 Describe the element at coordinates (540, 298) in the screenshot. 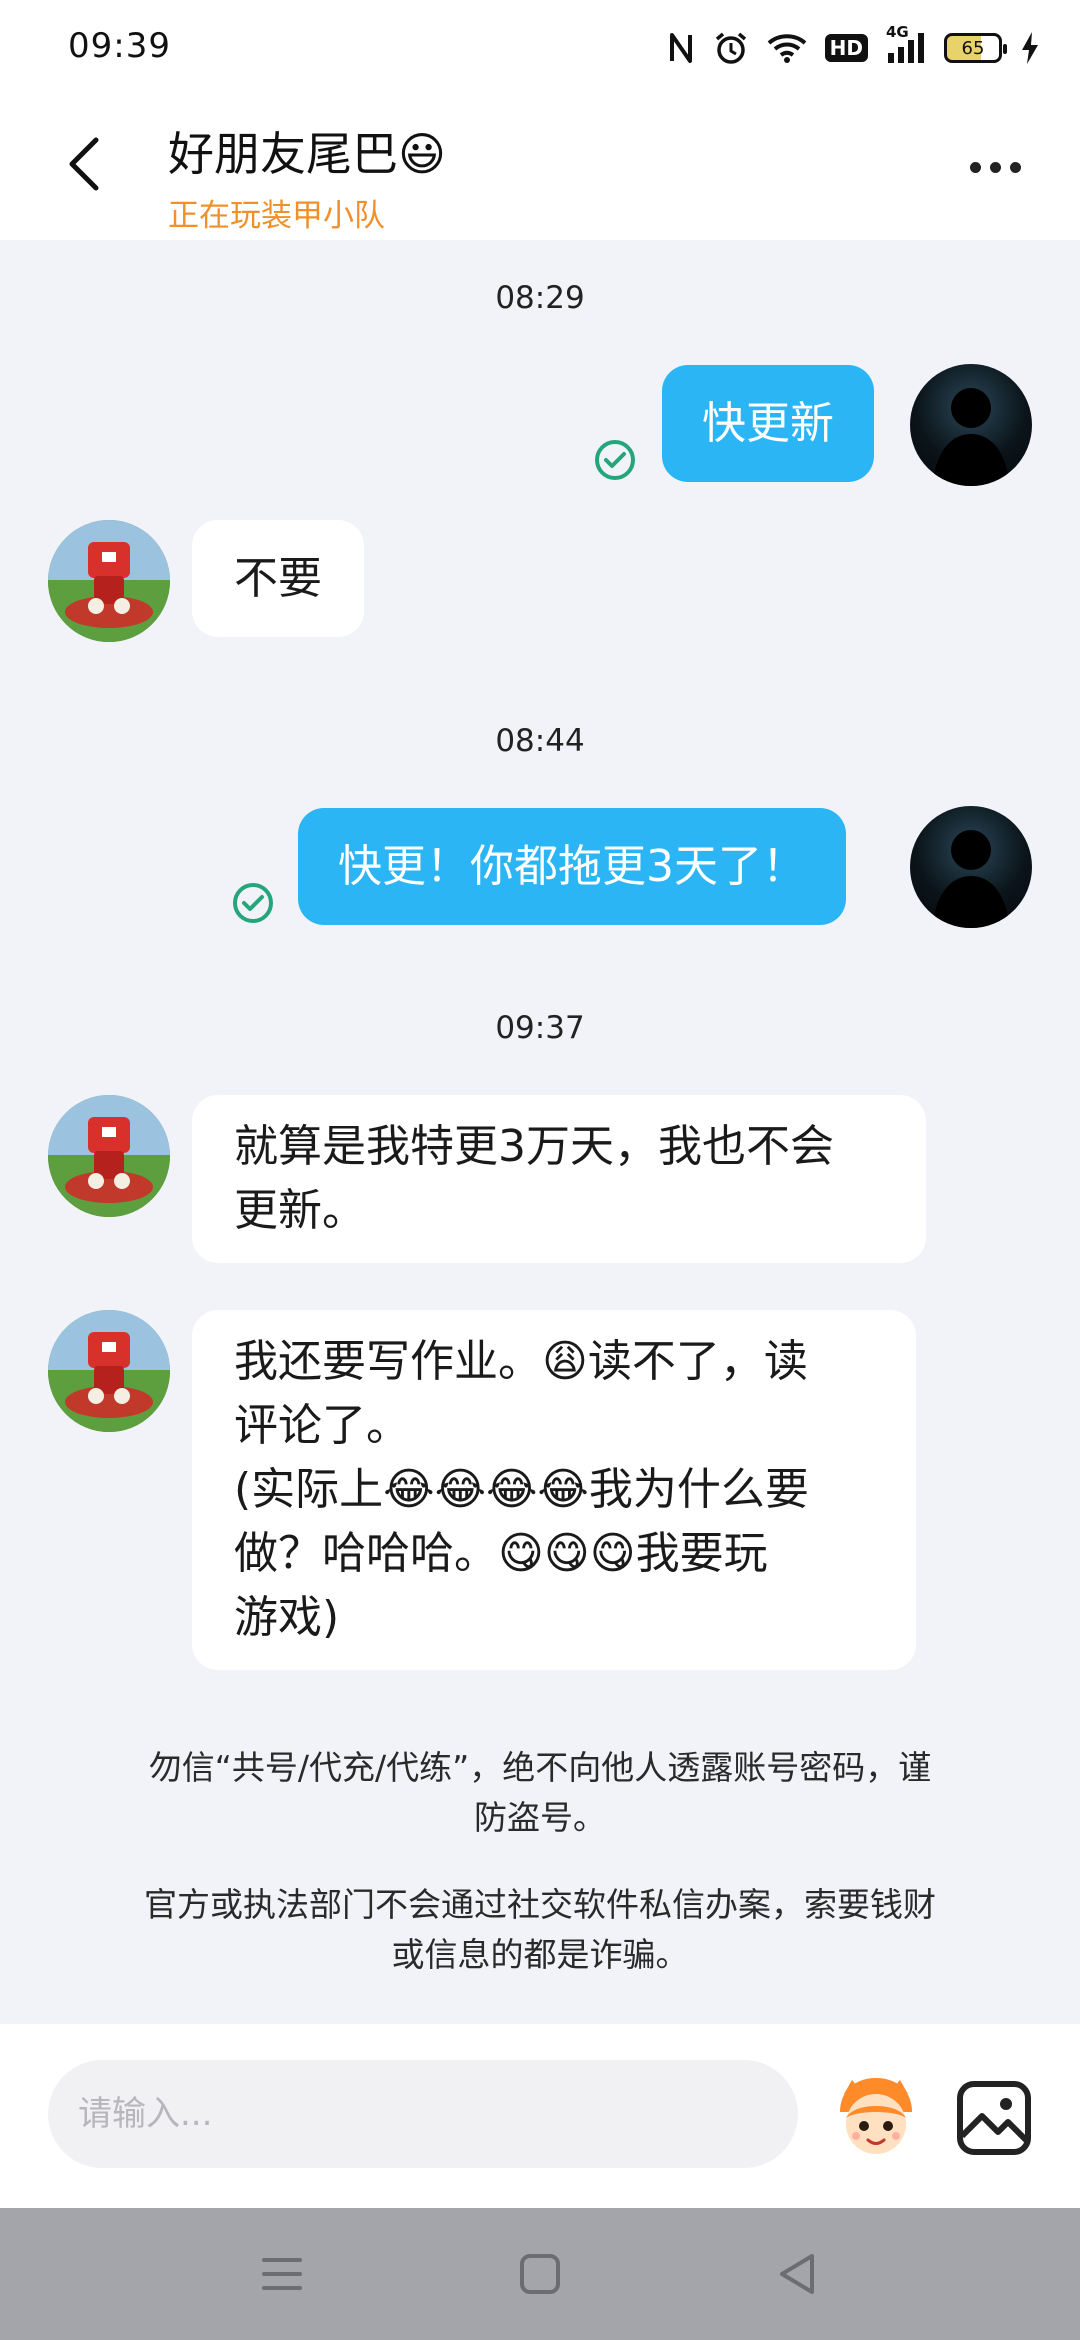

I see `message-timestamp: 08:29` at that location.